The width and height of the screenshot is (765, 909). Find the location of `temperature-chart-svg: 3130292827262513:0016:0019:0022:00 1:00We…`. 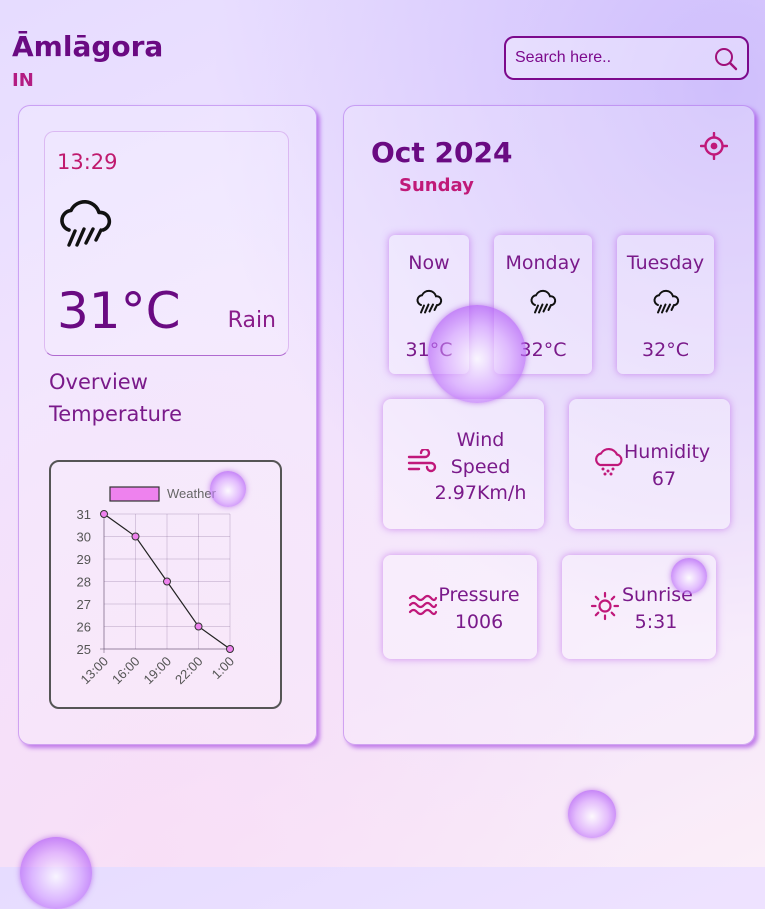

temperature-chart-svg: 3130292827262513:0016:0019:0022:00 1:00We… is located at coordinates (157, 587).